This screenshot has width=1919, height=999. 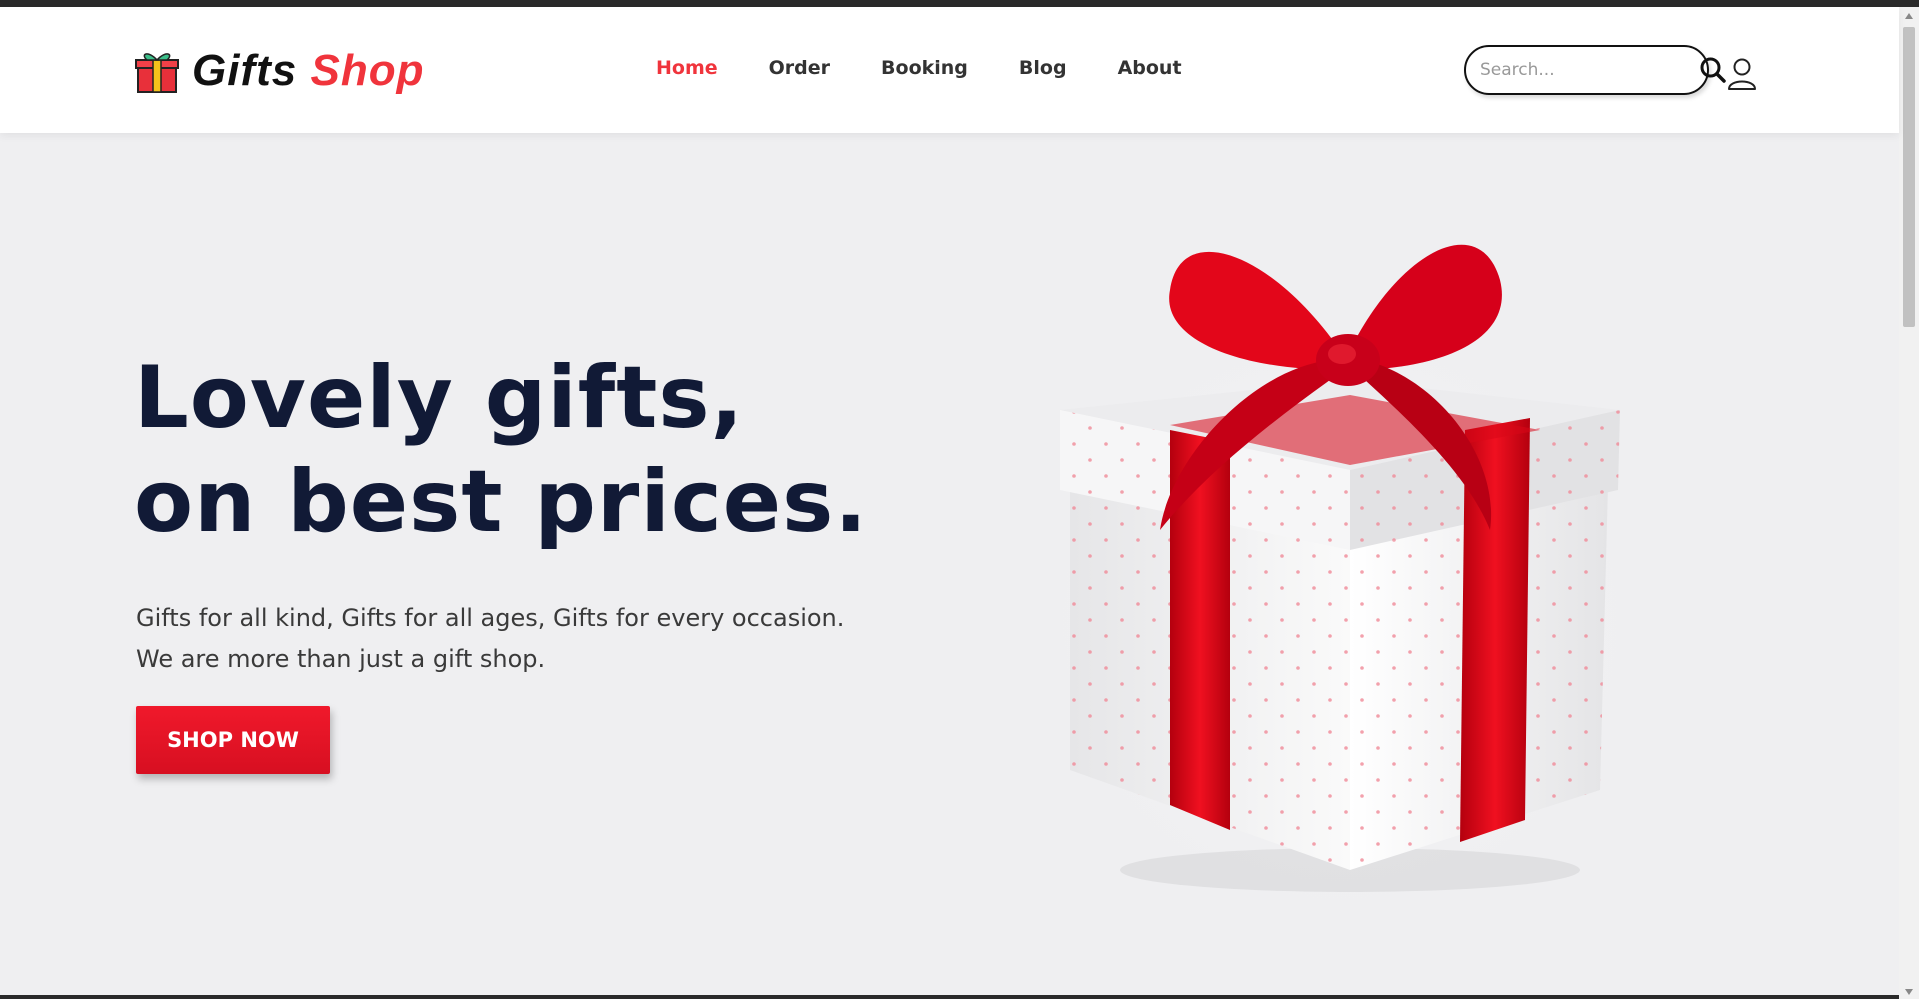 I want to click on user-icon, so click(x=1742, y=74).